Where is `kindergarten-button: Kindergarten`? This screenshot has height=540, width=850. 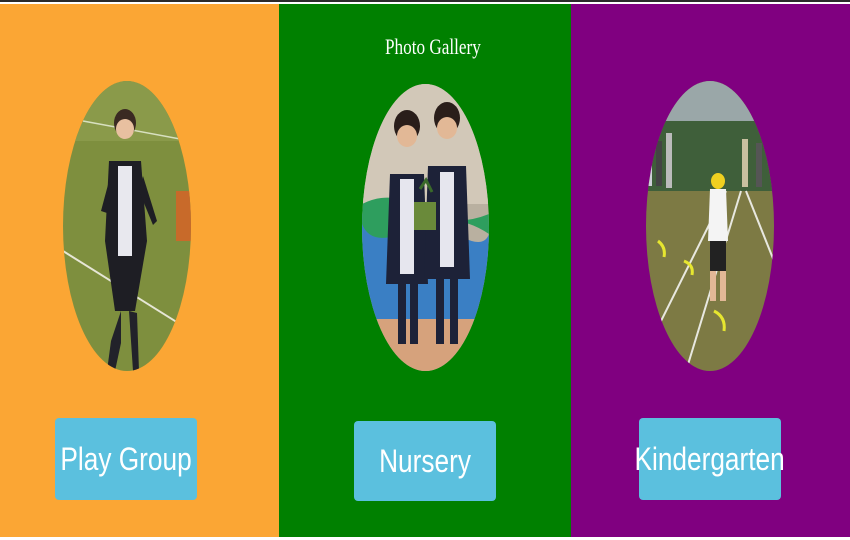
kindergarten-button: Kindergarten is located at coordinates (710, 459).